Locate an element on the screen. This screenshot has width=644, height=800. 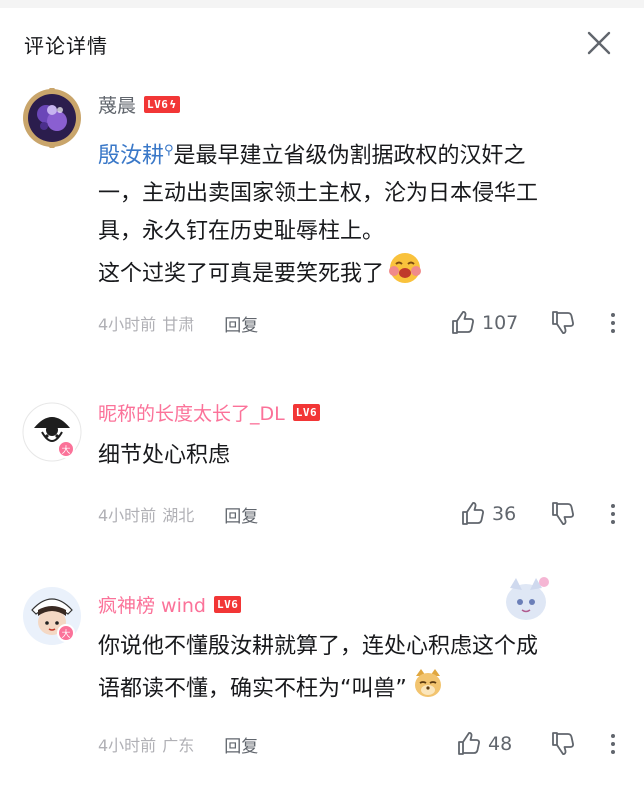
username: 蔑晨 is located at coordinates (117, 104).